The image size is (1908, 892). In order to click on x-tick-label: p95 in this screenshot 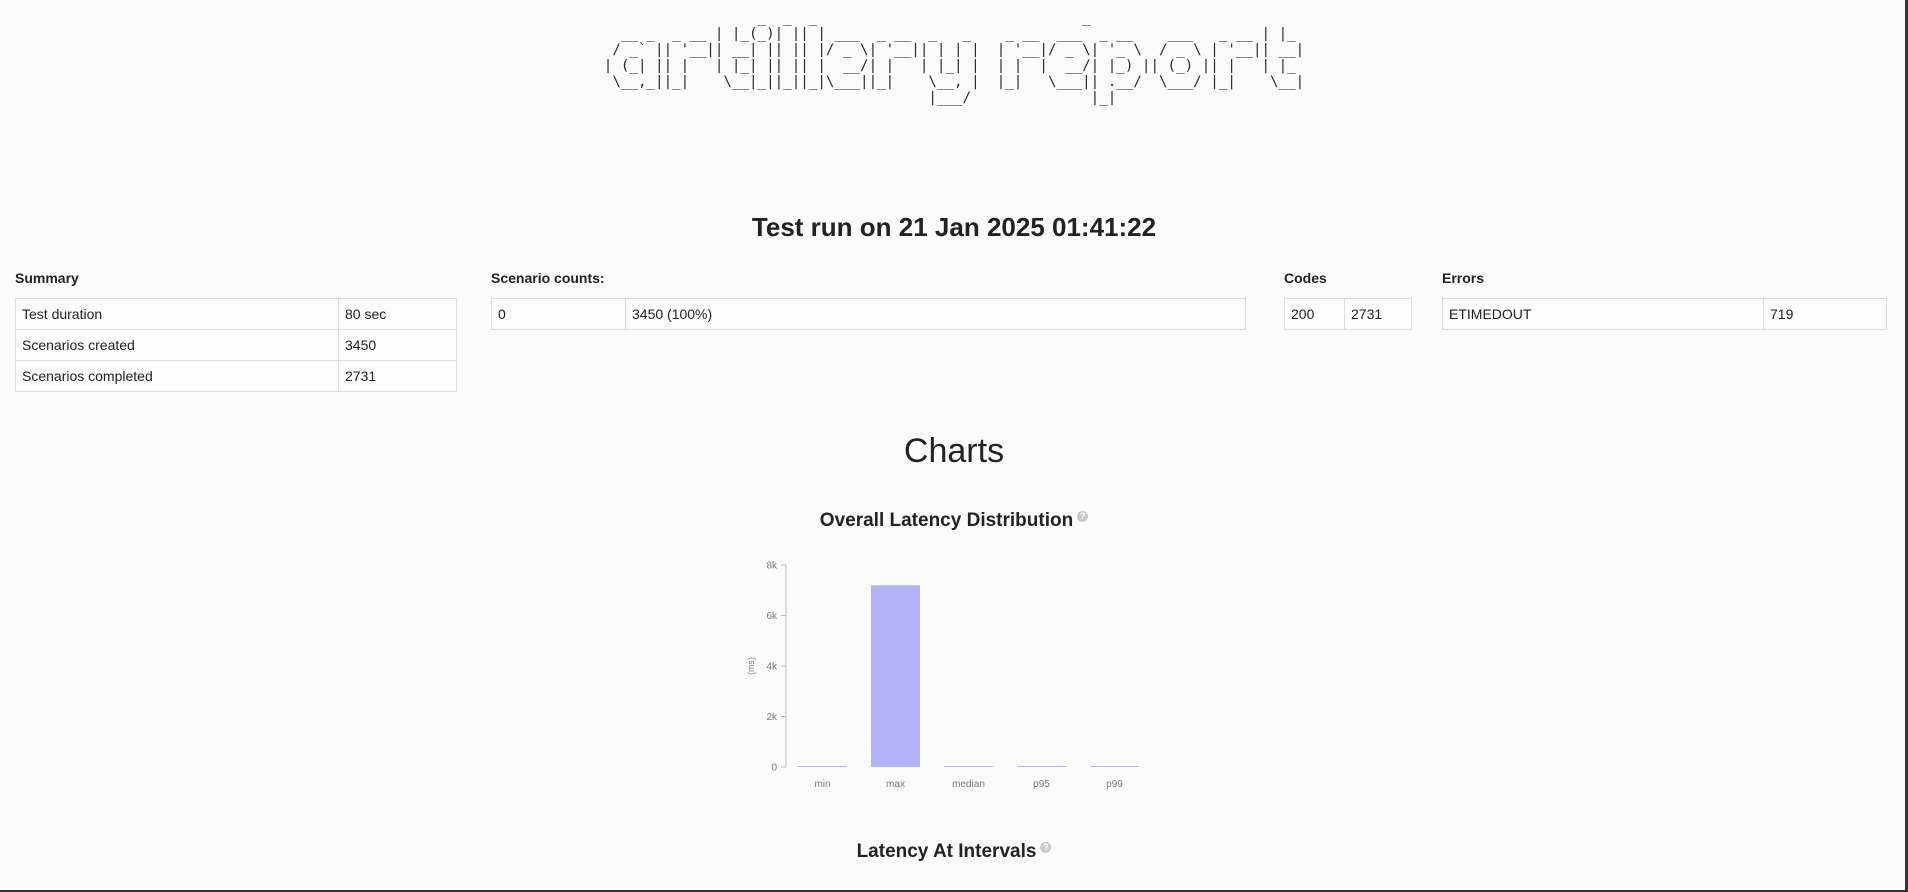, I will do `click(1041, 784)`.